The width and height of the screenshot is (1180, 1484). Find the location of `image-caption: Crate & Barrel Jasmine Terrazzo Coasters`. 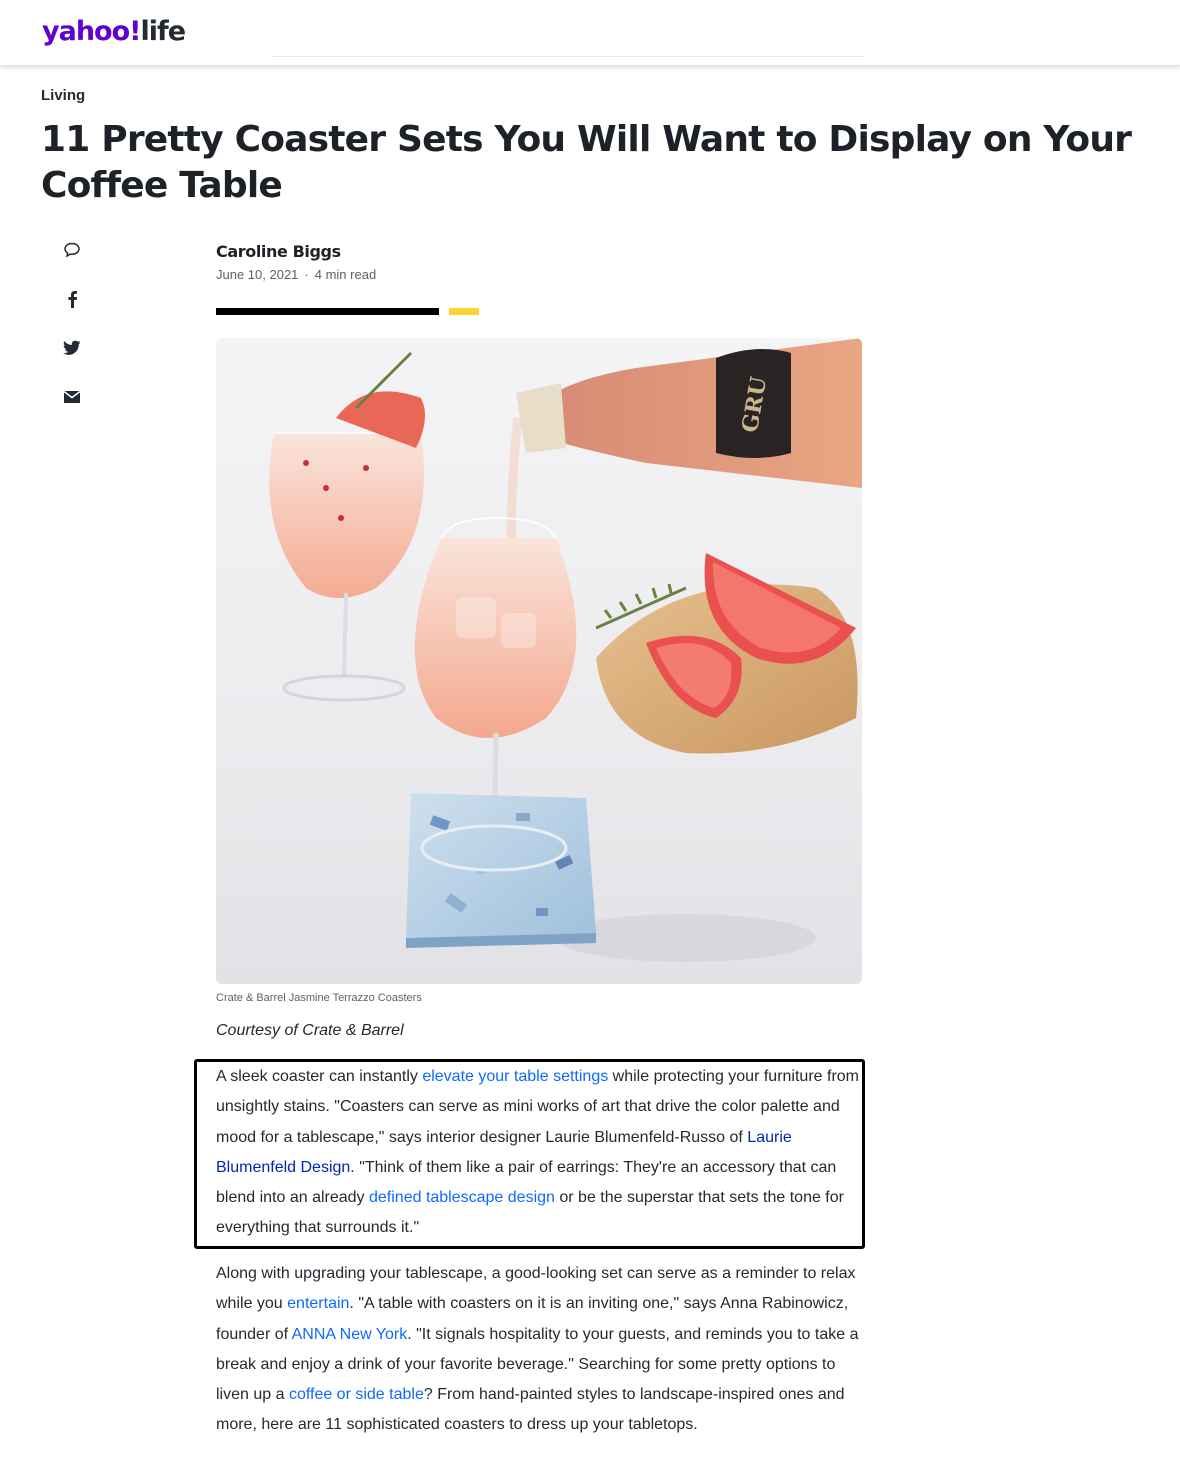

image-caption: Crate & Barrel Jasmine Terrazzo Coasters is located at coordinates (319, 998).